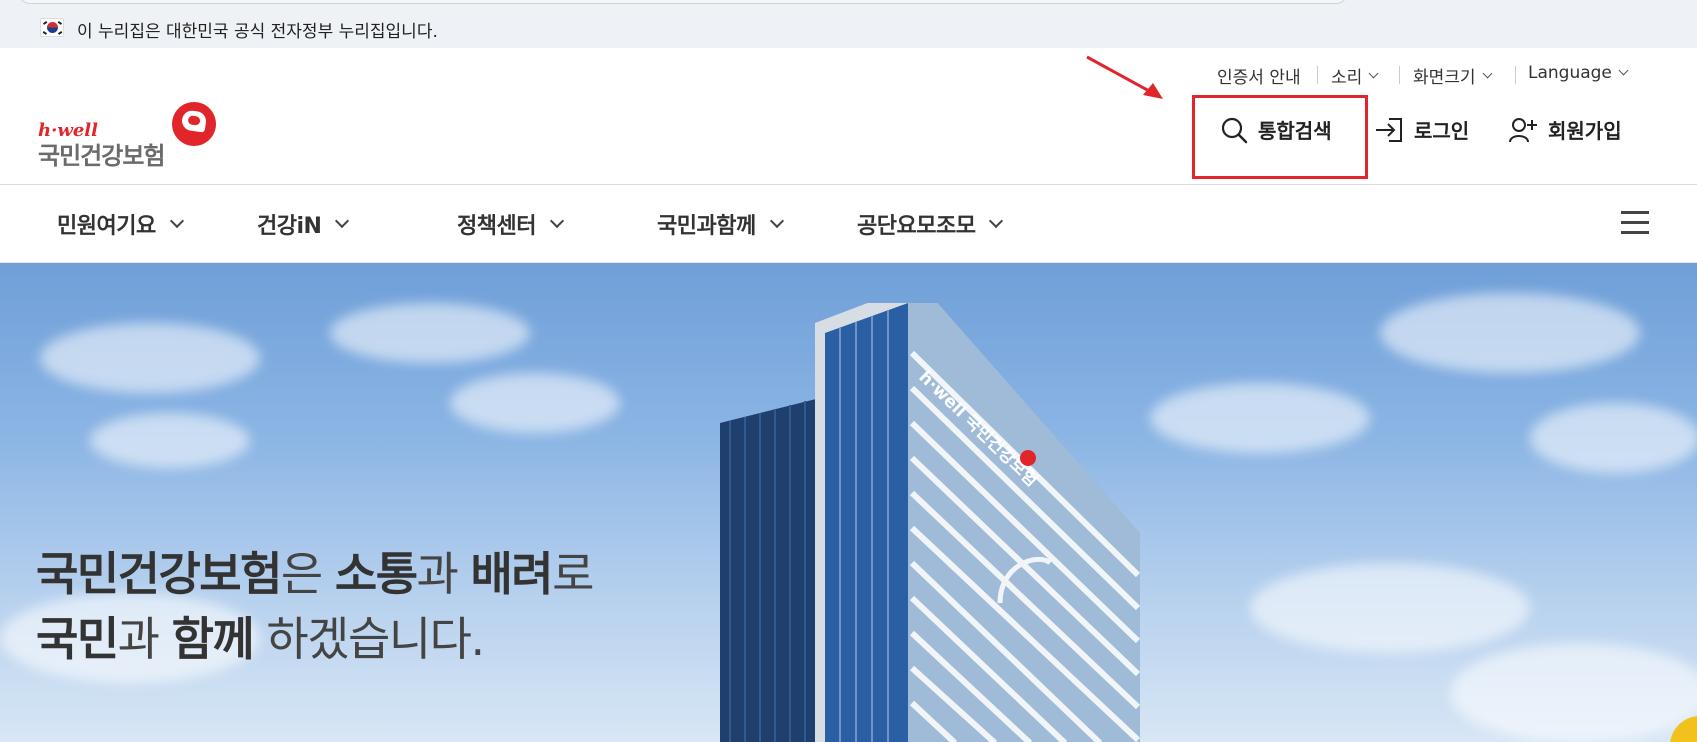  I want to click on login-button: 로그인, so click(1421, 129).